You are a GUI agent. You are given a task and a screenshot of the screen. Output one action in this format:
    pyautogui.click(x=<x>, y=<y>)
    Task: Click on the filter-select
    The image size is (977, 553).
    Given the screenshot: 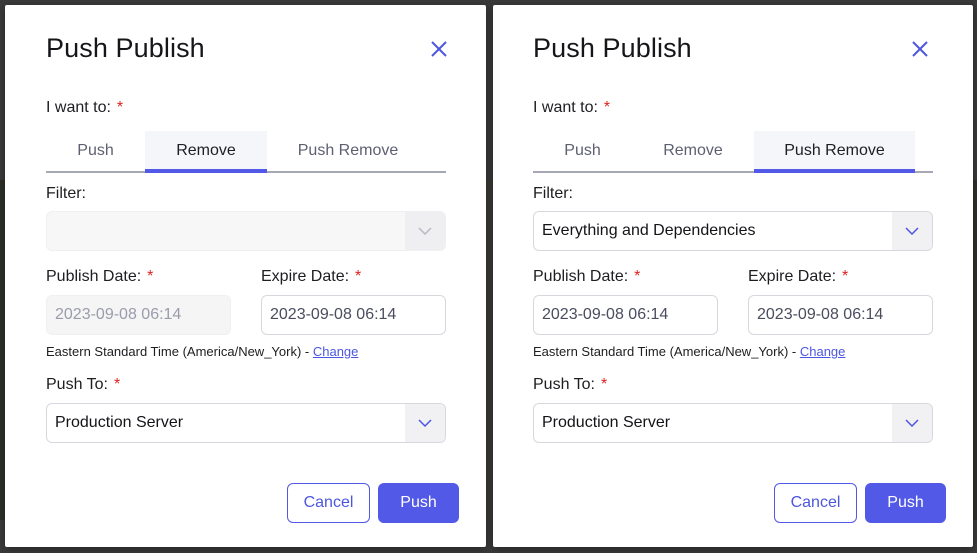 What is the action you would take?
    pyautogui.click(x=246, y=231)
    